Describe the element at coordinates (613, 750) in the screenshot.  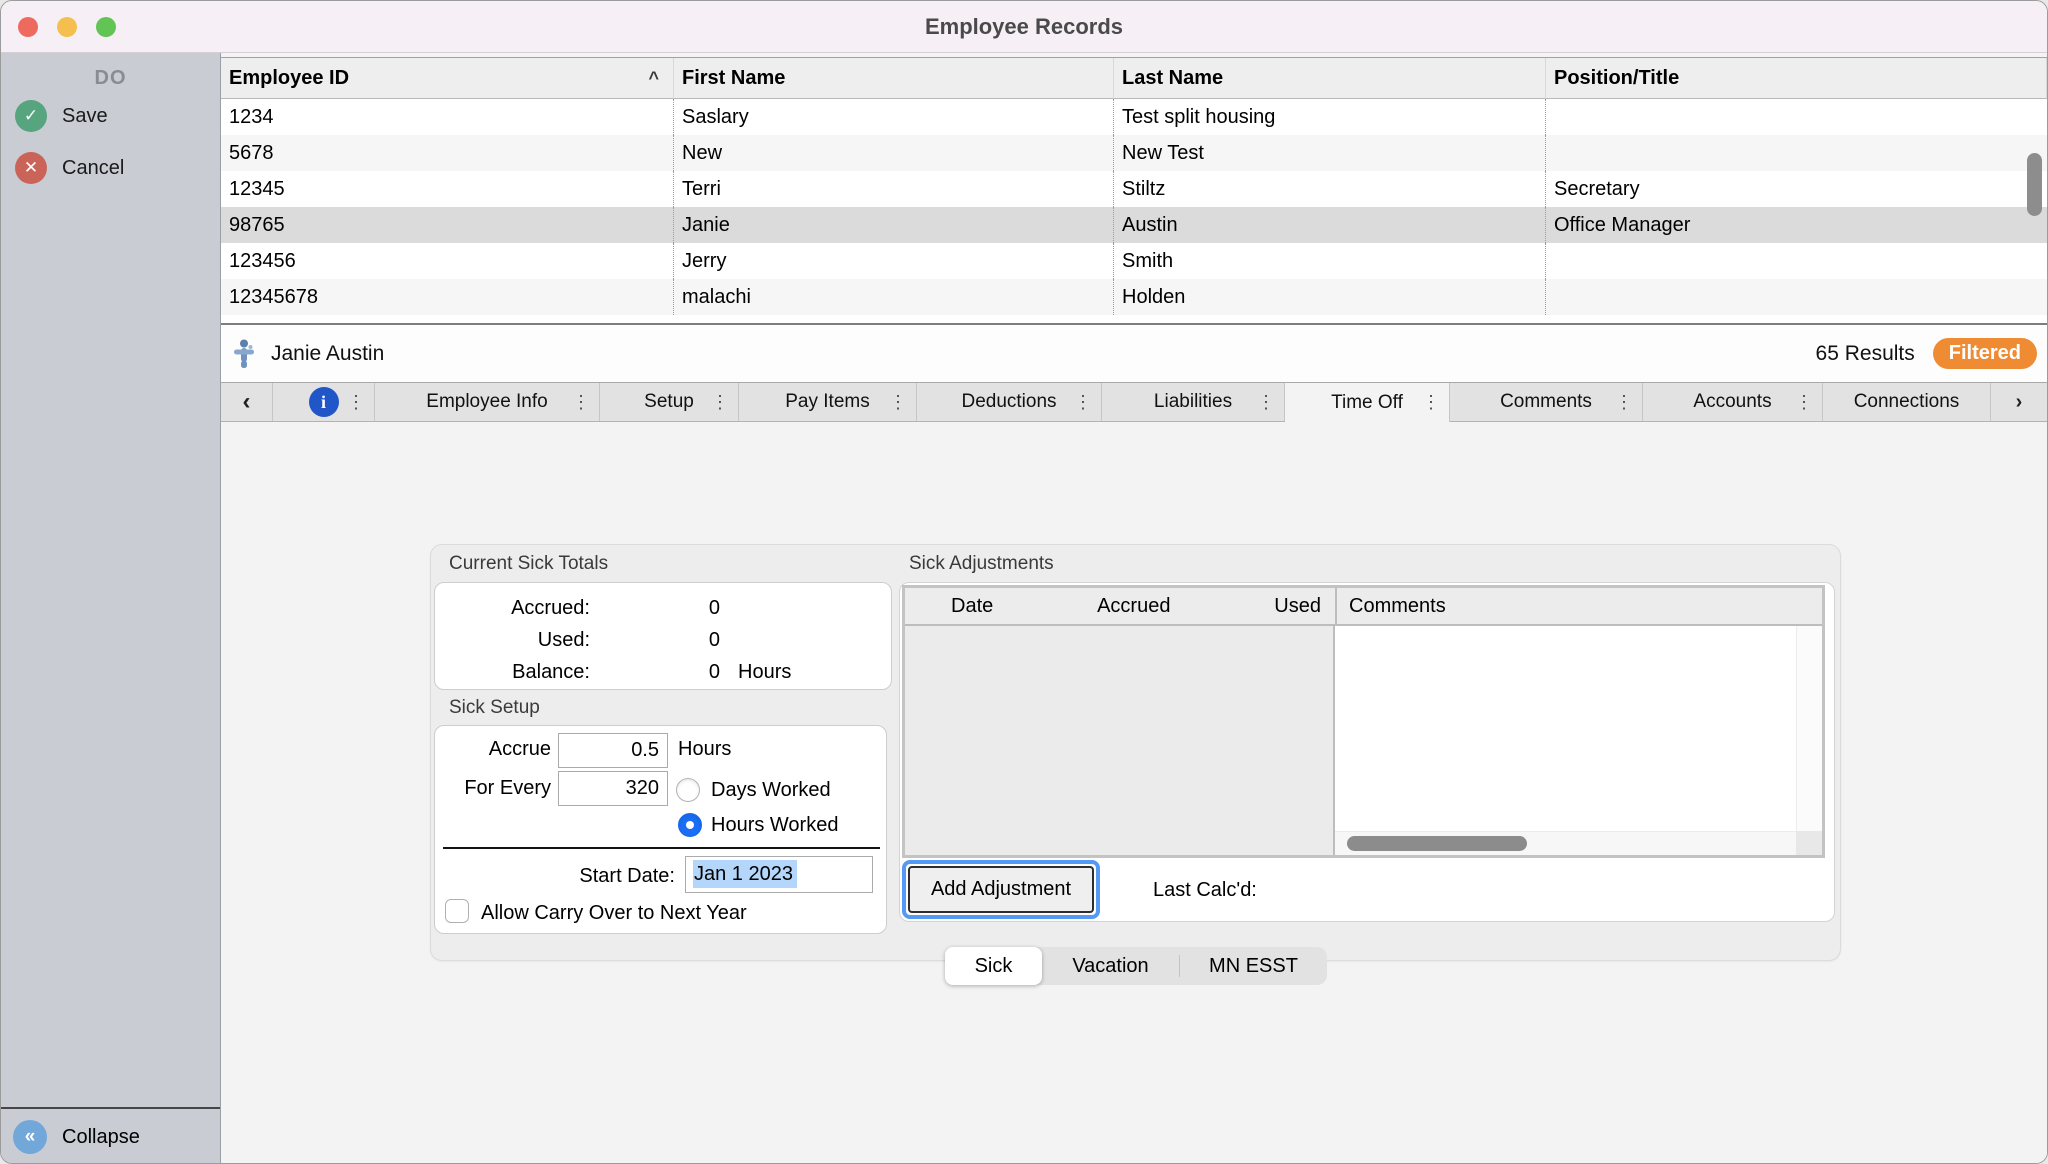
I see `accrue-input: 0.5` at that location.